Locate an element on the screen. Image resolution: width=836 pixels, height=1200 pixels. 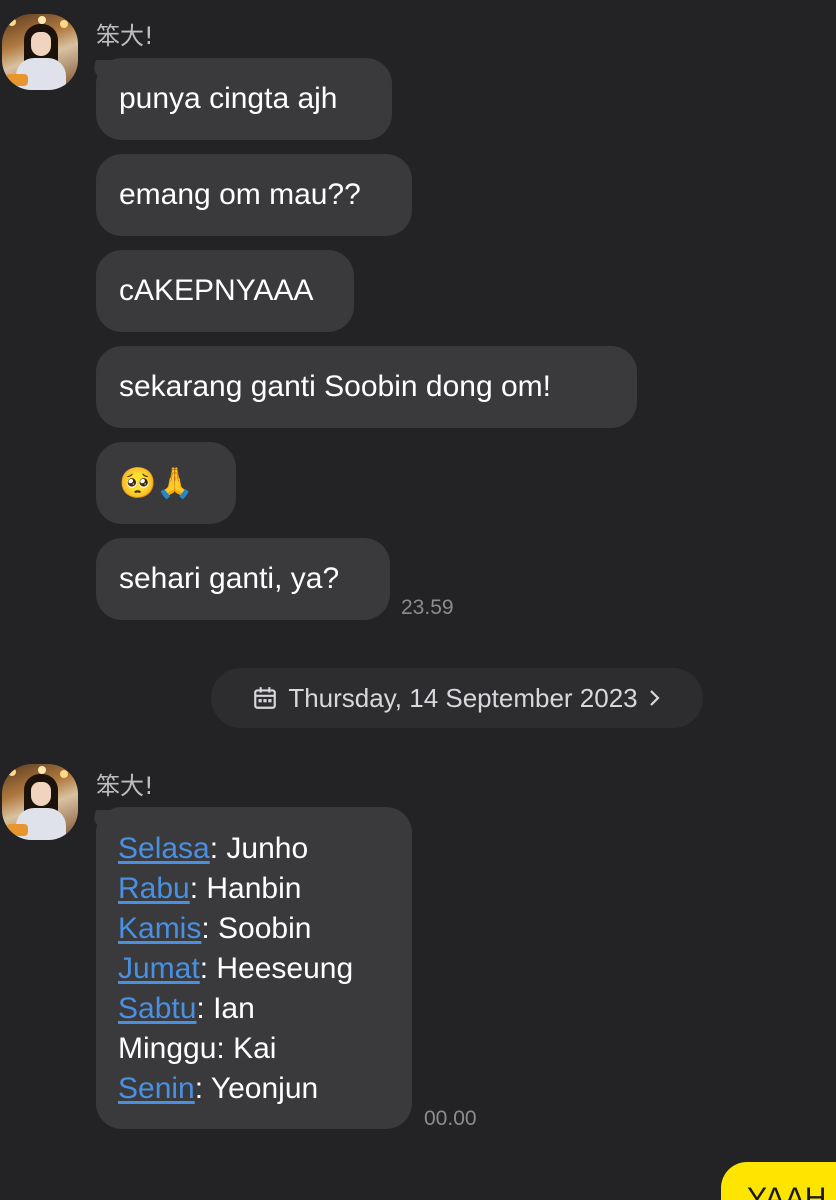
schedule-row: Rabu: Hanbin is located at coordinates (254, 889).